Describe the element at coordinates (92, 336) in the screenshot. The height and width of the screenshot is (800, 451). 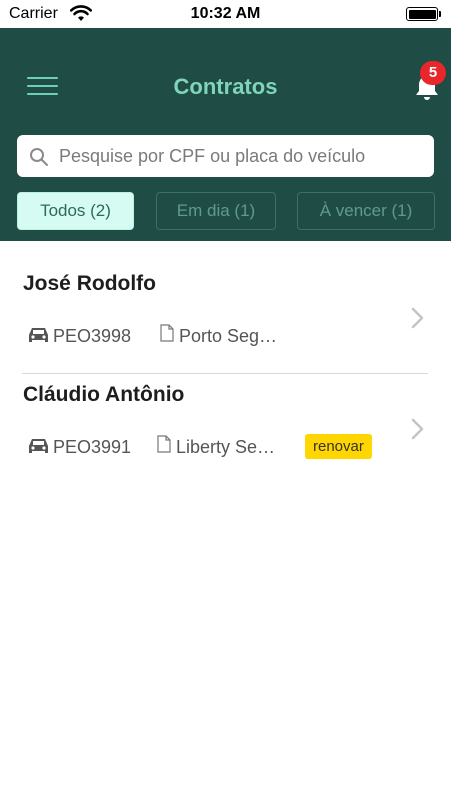
I see `vehicle-plate: PEO3998` at that location.